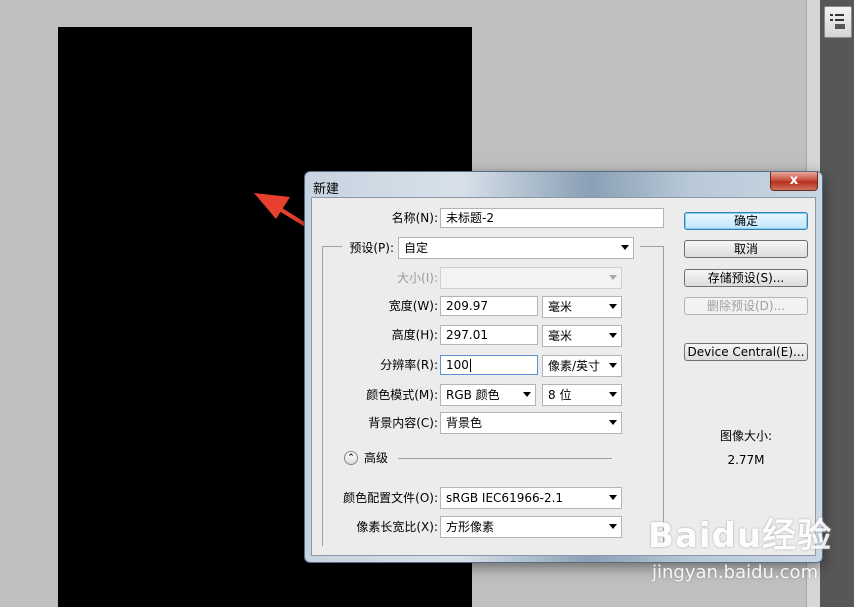 The image size is (854, 607). Describe the element at coordinates (574, 366) in the screenshot. I see `resolution-unit-value: 像素/英寸` at that location.